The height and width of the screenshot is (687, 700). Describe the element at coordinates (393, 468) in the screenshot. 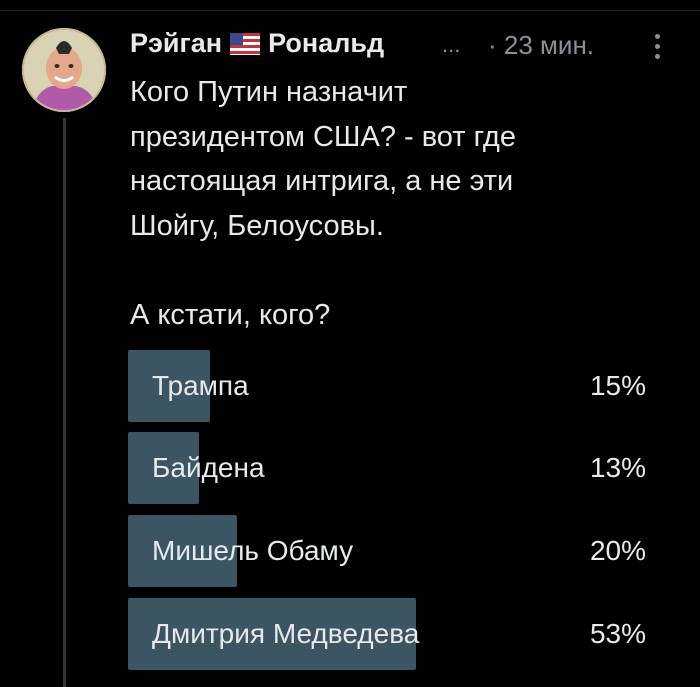

I see `poll-option-biden: Байдена 13%` at that location.